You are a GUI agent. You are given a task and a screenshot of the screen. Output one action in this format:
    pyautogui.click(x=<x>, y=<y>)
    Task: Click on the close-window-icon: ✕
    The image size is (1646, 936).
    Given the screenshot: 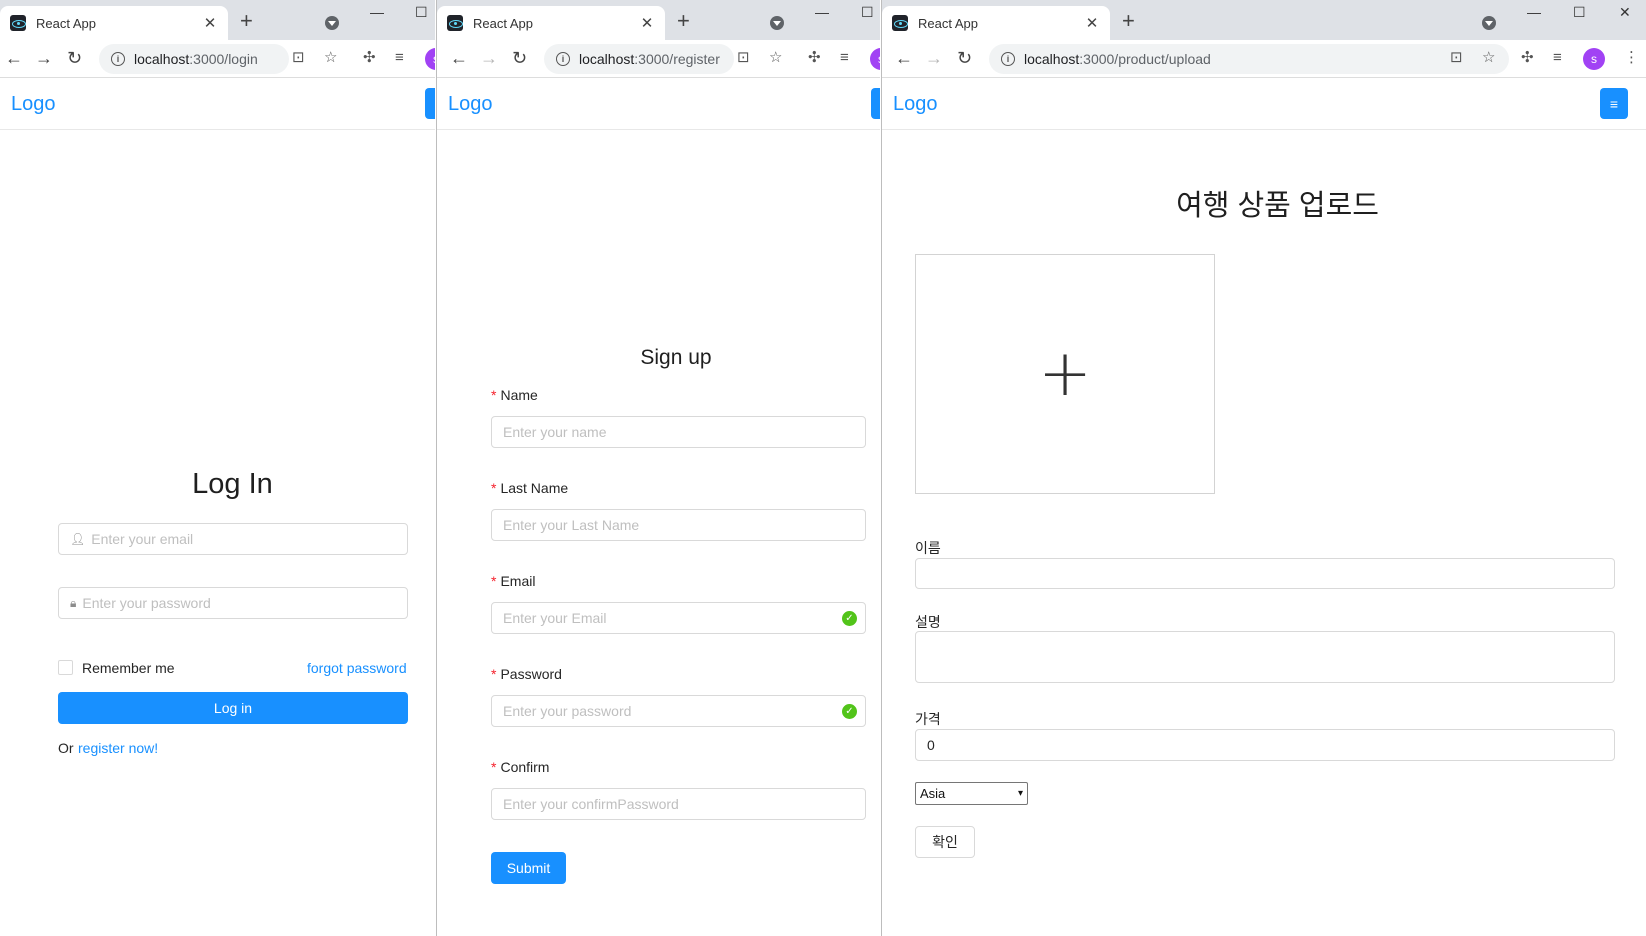 What is the action you would take?
    pyautogui.click(x=1625, y=12)
    